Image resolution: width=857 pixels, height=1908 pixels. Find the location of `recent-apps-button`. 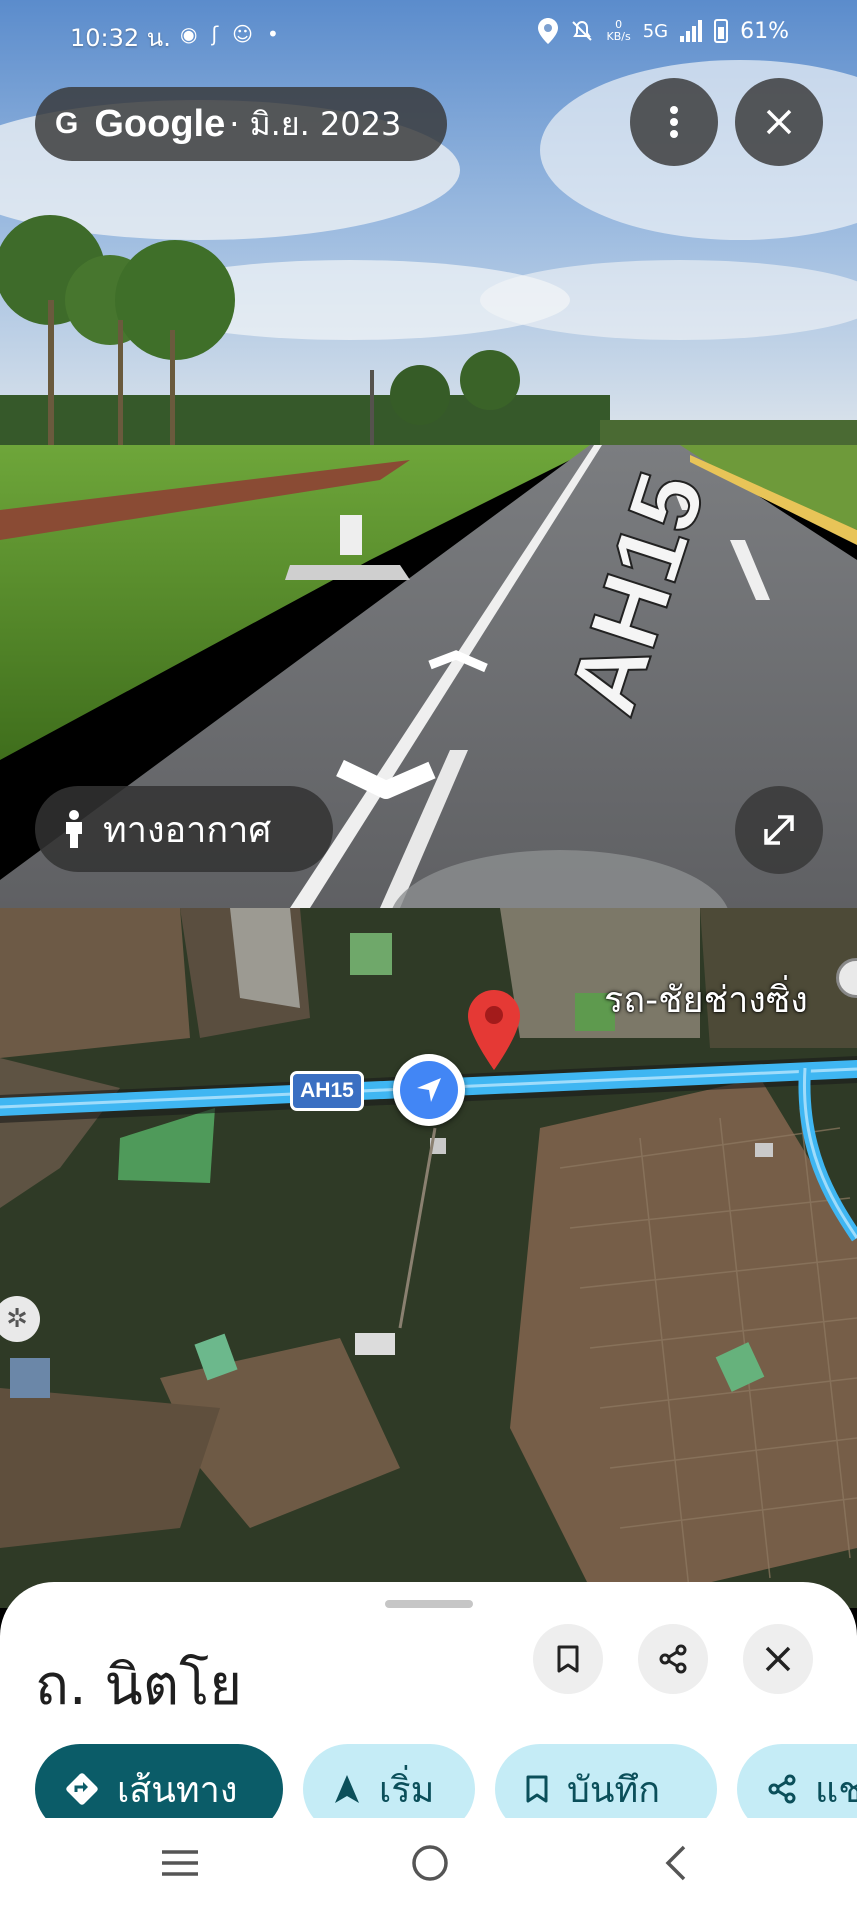

recent-apps-button is located at coordinates (180, 1863).